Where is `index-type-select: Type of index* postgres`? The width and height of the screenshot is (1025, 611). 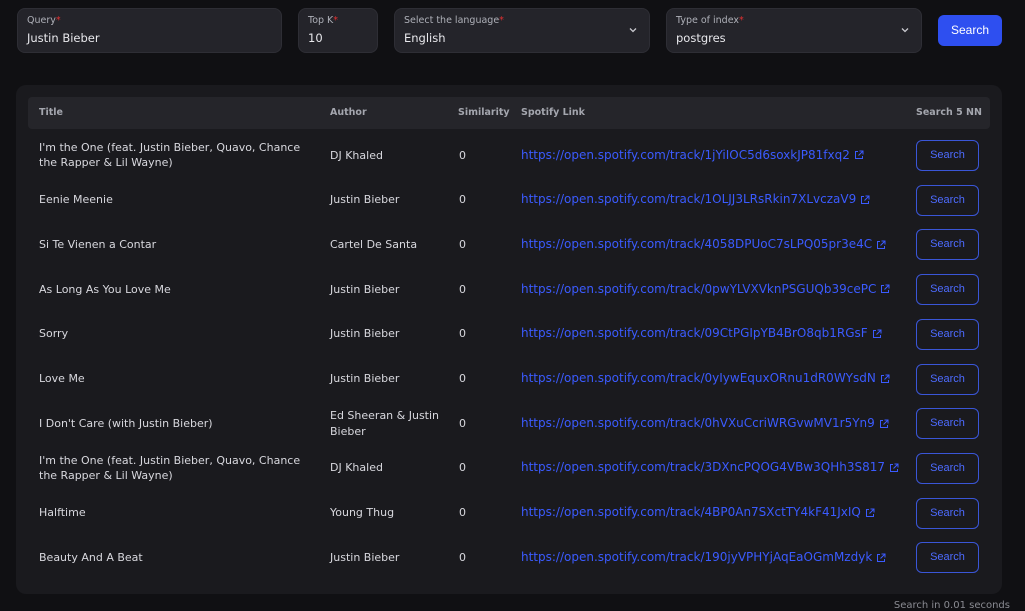
index-type-select: Type of index* postgres is located at coordinates (794, 30).